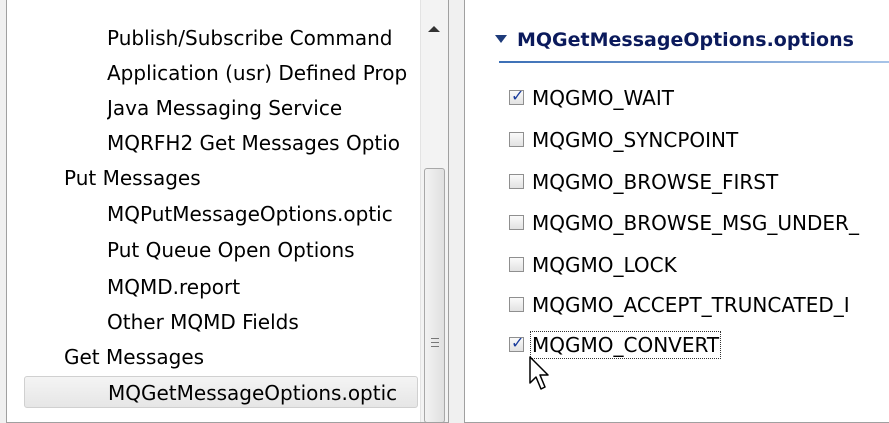 This screenshot has height=423, width=889. What do you see at coordinates (501, 38) in the screenshot?
I see `triangle-down-icon` at bounding box center [501, 38].